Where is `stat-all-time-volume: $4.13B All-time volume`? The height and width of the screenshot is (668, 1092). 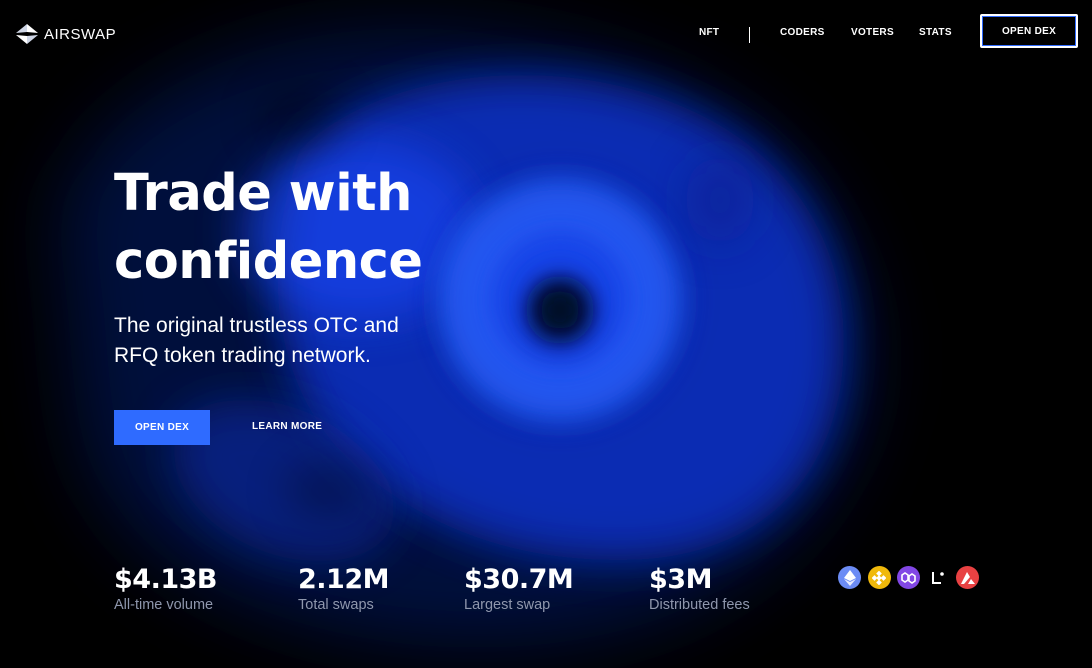 stat-all-time-volume: $4.13B All-time volume is located at coordinates (165, 588).